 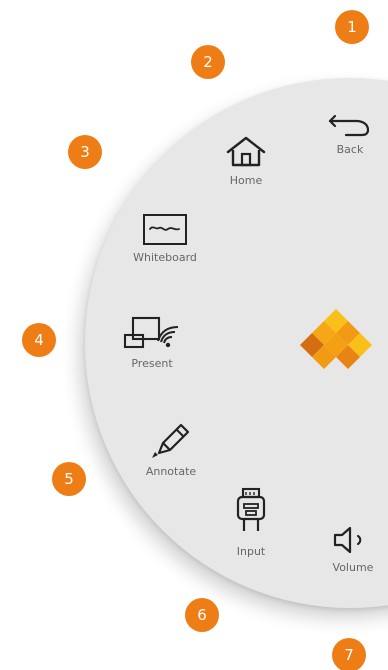 I want to click on home-label: Home, so click(x=246, y=180).